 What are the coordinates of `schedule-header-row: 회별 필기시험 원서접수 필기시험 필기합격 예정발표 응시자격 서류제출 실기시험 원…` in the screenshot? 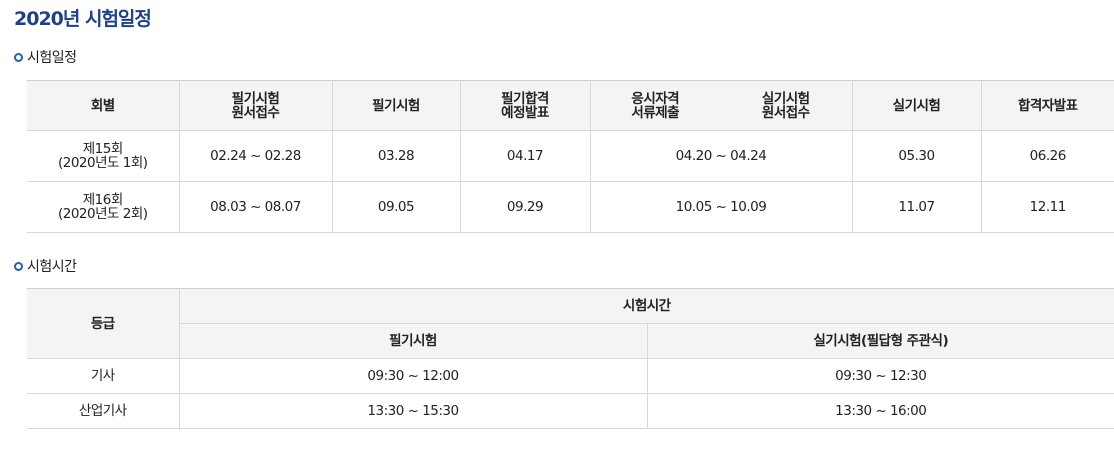 It's located at (570, 105).